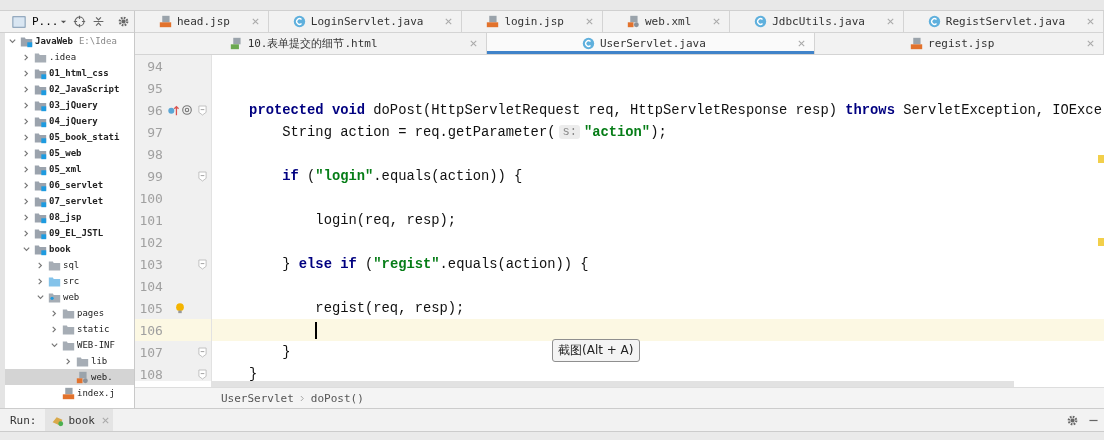  Describe the element at coordinates (150, 352) in the screenshot. I see `line-number: 107` at that location.